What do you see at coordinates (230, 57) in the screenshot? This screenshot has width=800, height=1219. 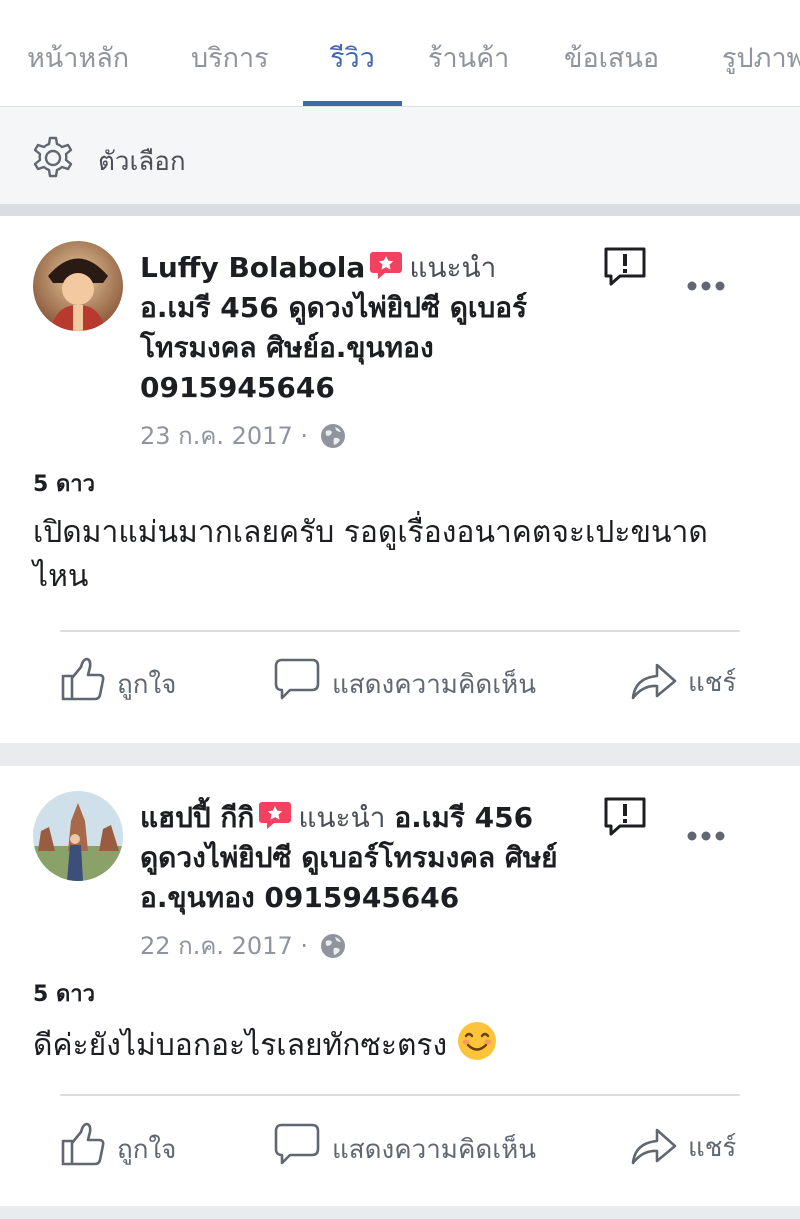 I see `tab-services: บริการ` at bounding box center [230, 57].